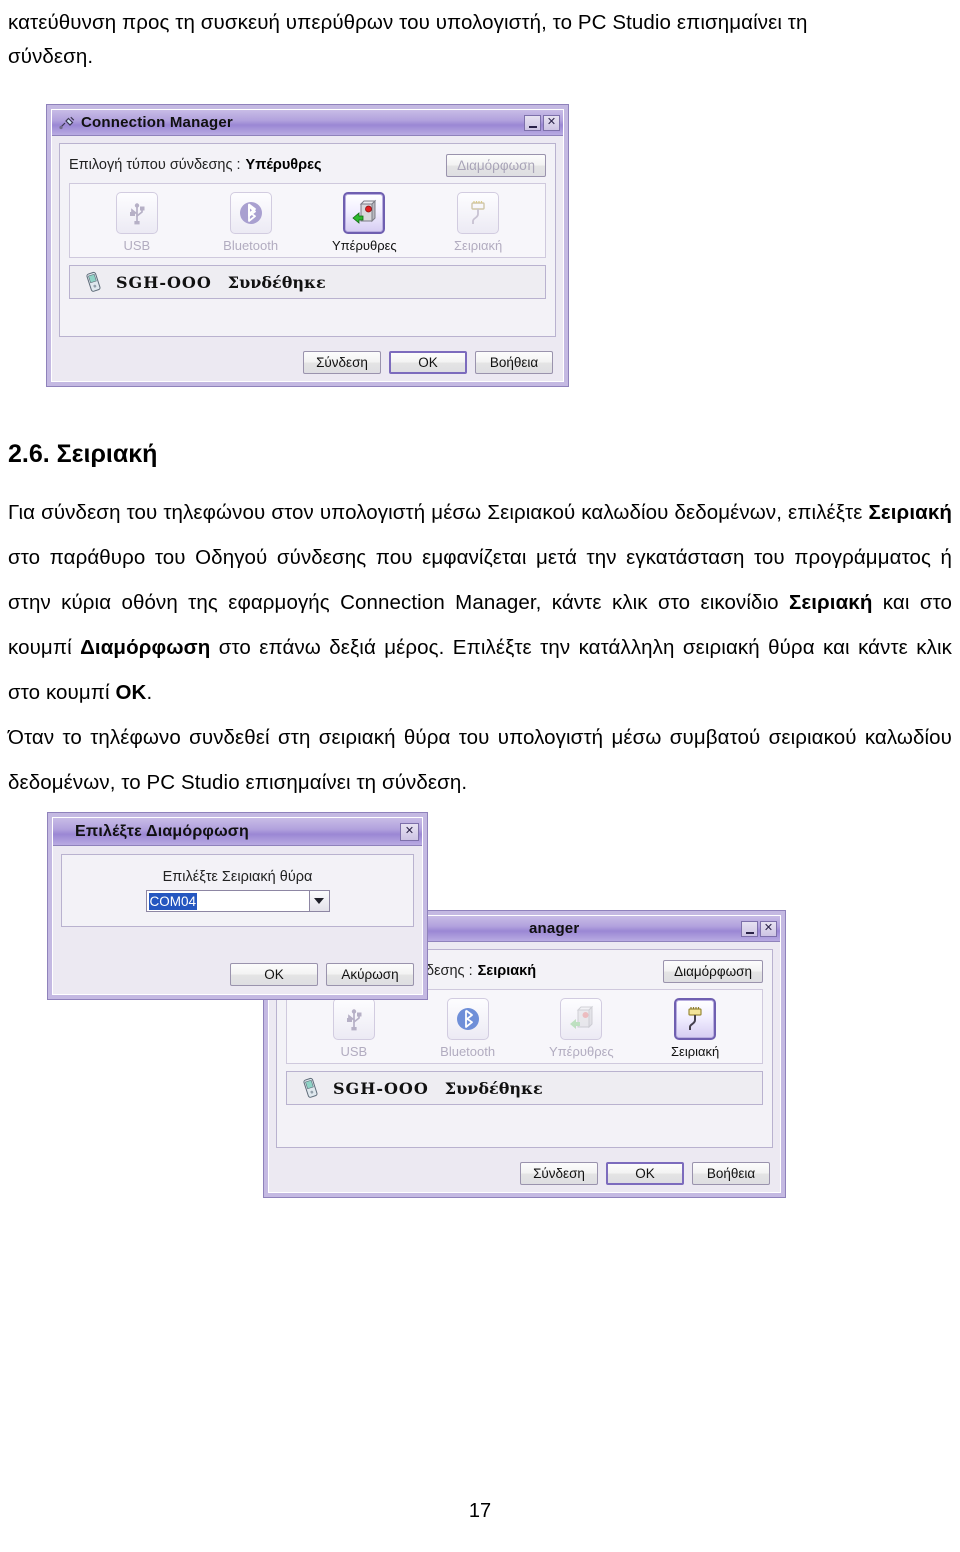  Describe the element at coordinates (910, 512) in the screenshot. I see `p1-bold-serial-1: Σειριακή` at that location.